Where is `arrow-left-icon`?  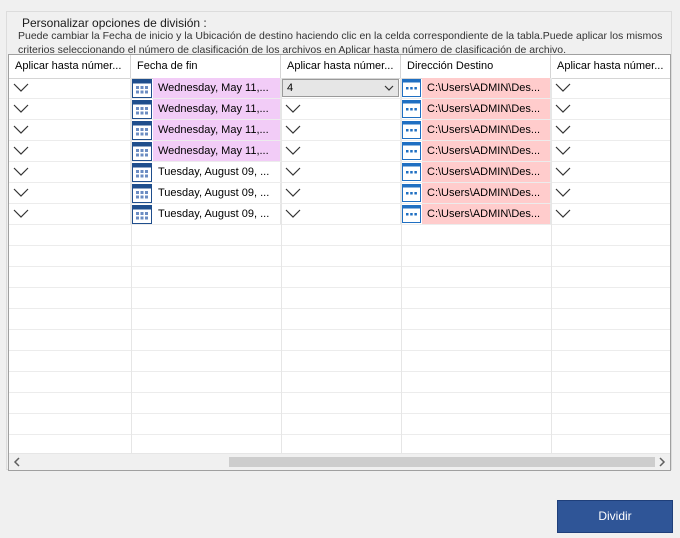
arrow-left-icon is located at coordinates (17, 462).